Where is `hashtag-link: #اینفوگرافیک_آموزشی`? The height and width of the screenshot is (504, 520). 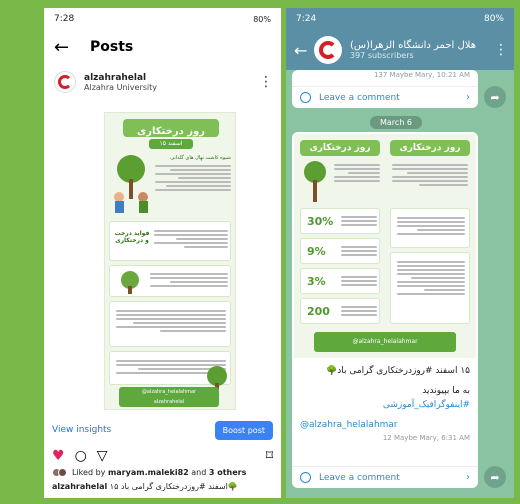 hashtag-link: #اینفوگرافیک_آموزشی is located at coordinates (385, 405).